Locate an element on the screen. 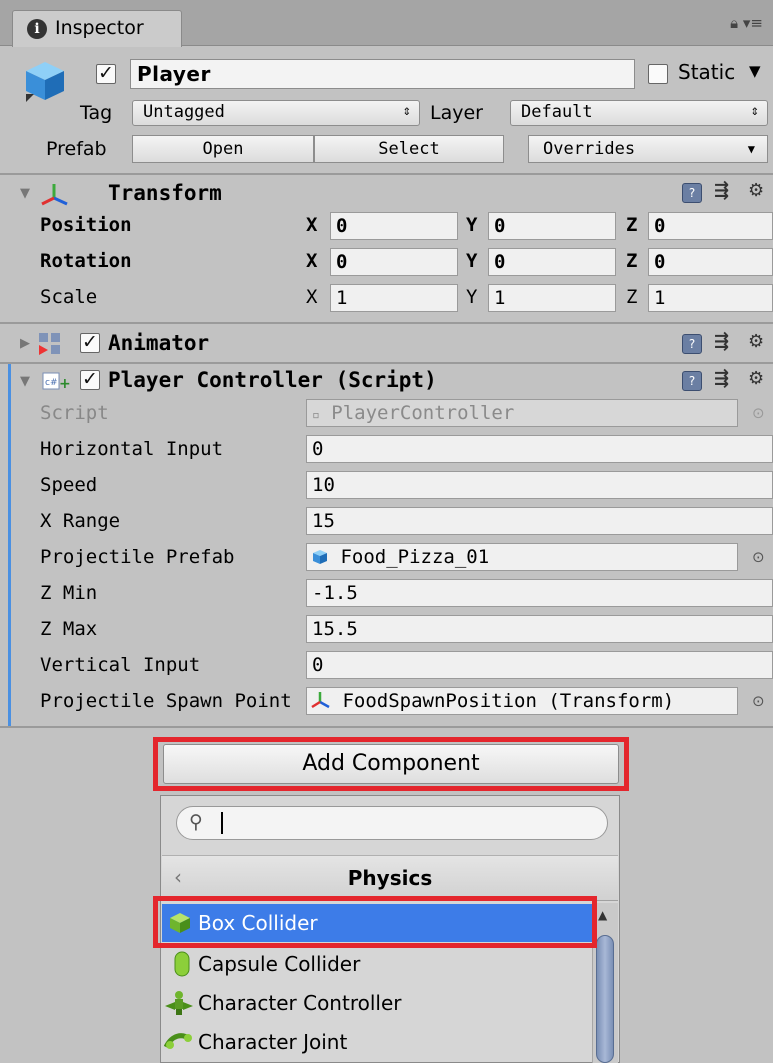 The height and width of the screenshot is (1063, 773). animator-icon is located at coordinates (50, 344).